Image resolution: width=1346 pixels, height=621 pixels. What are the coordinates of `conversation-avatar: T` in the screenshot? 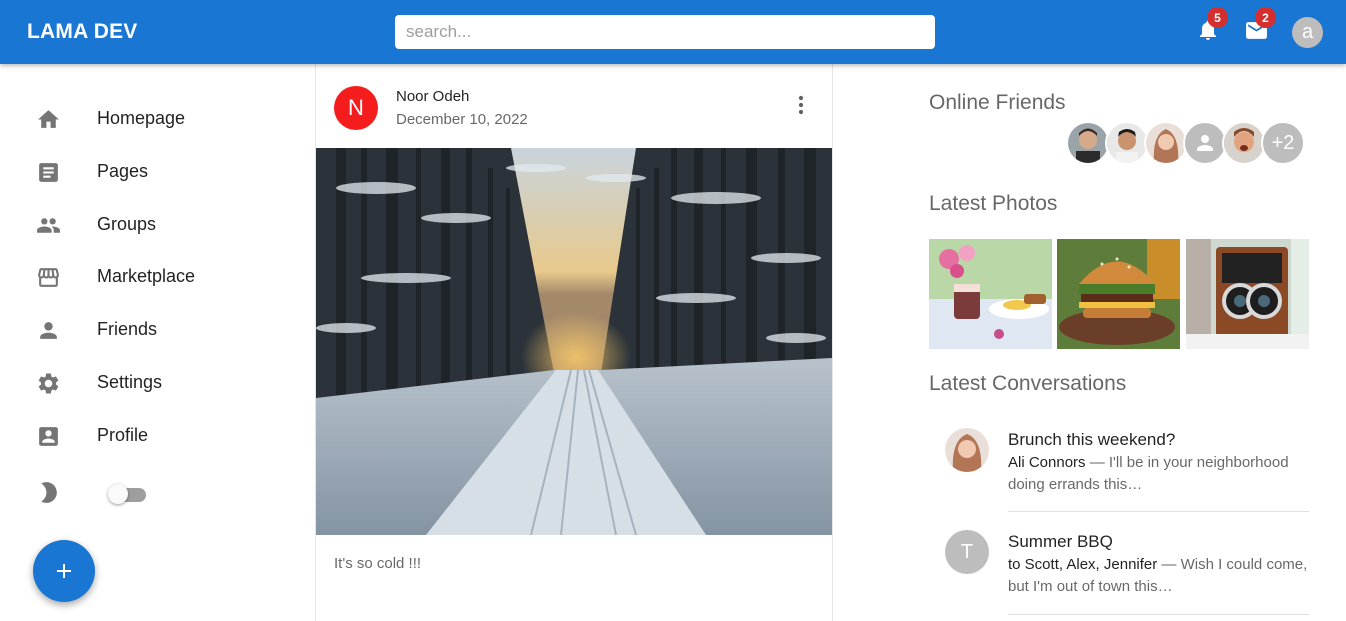 It's located at (967, 552).